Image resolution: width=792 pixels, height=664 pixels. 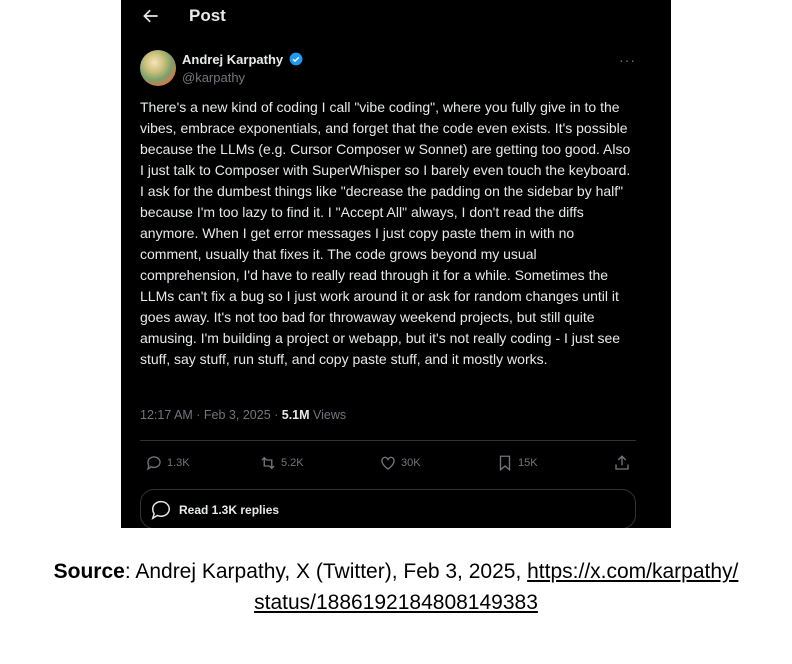 I want to click on share-button, so click(x=624, y=463).